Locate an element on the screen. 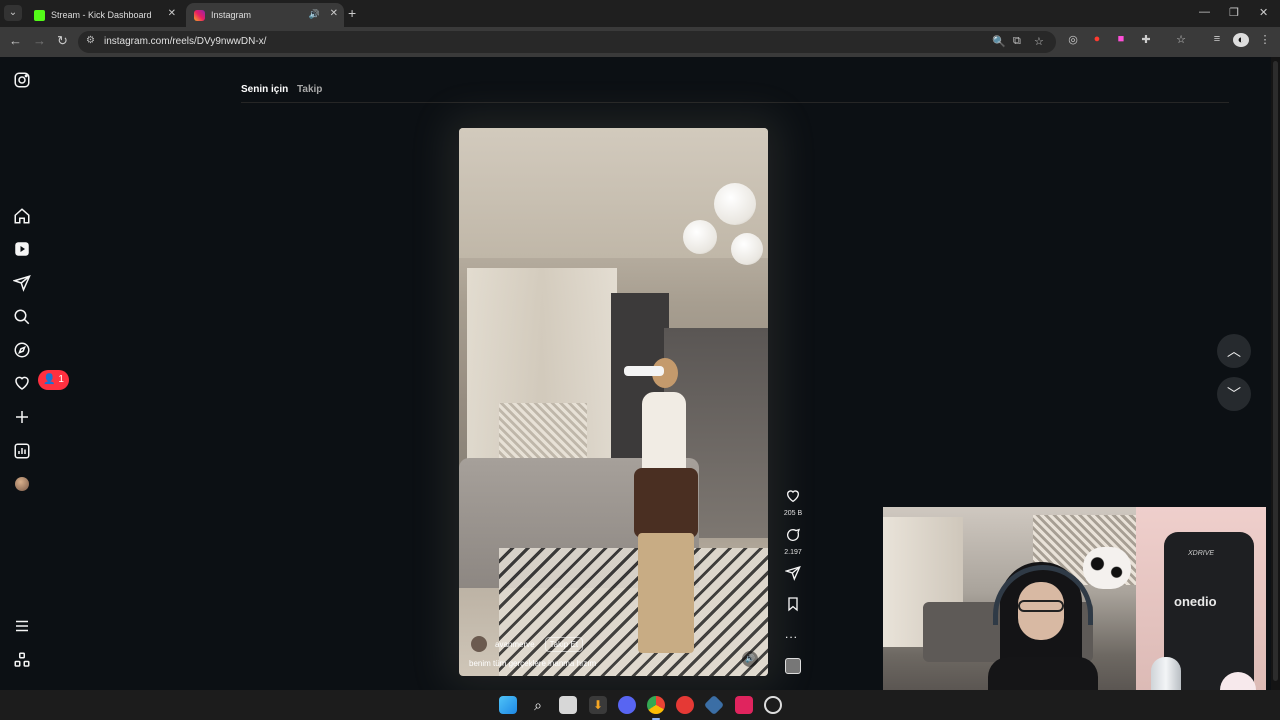 The image size is (1280, 720). dashboard-chart-icon is located at coordinates (22, 451).